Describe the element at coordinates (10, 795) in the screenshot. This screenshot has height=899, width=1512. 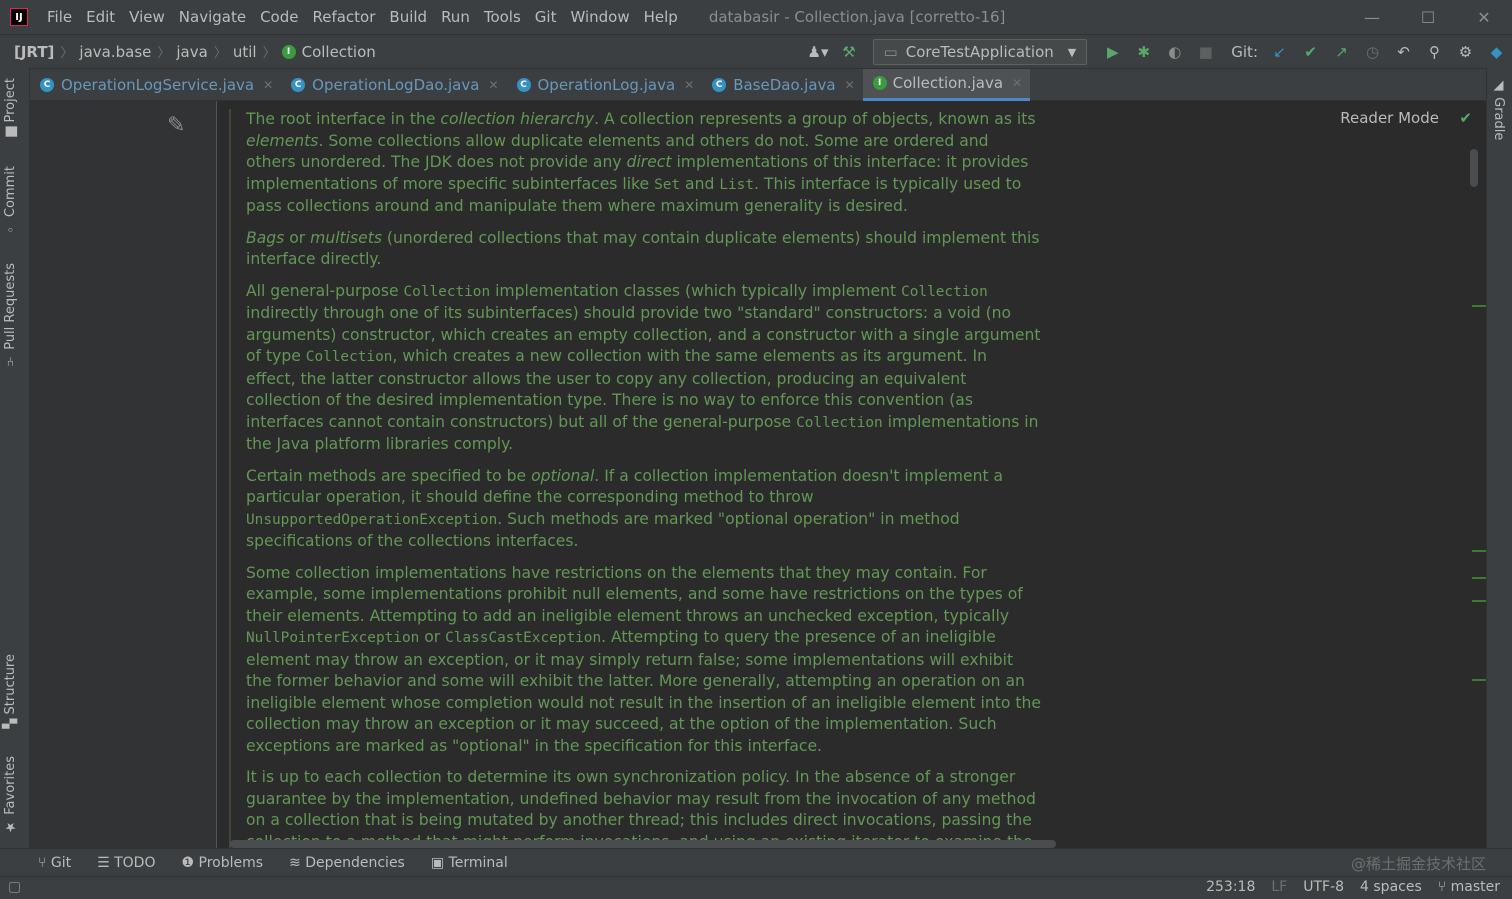
I see `tool-favorites: ★ Favorites` at that location.